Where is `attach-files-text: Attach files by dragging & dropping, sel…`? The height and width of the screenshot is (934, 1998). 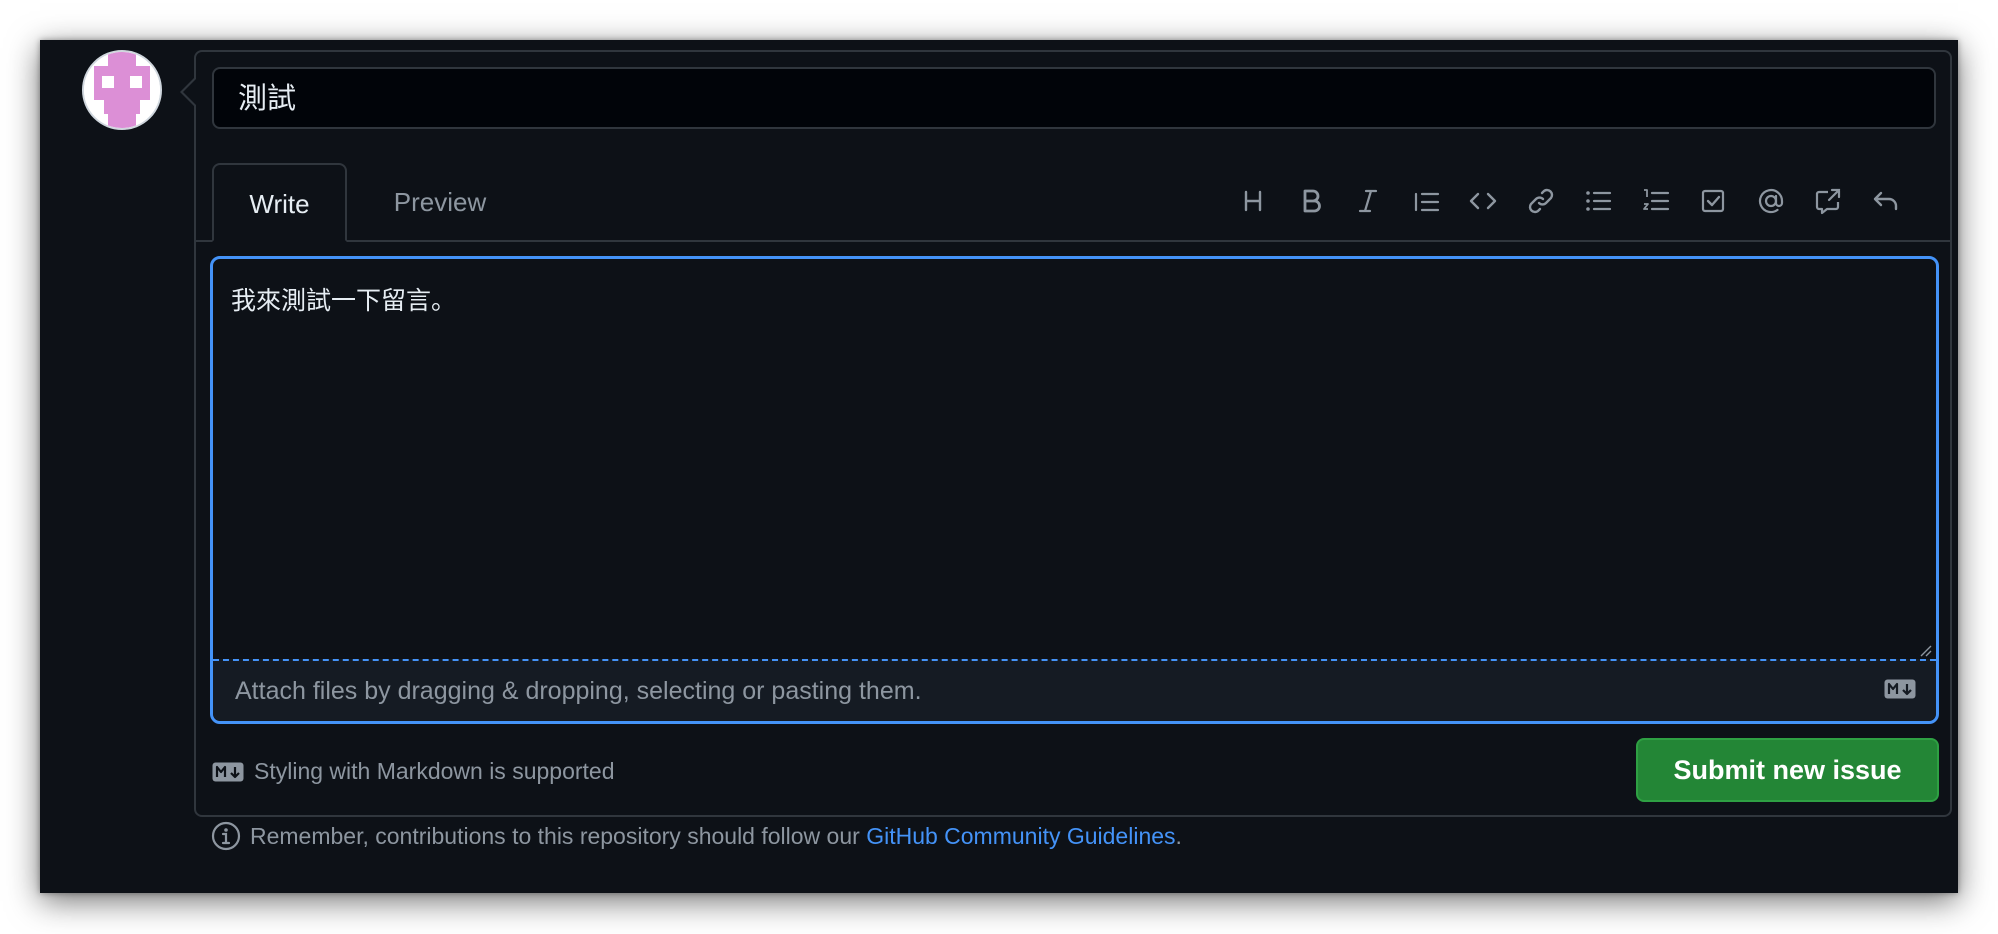
attach-files-text: Attach files by dragging & dropping, sel… is located at coordinates (578, 691).